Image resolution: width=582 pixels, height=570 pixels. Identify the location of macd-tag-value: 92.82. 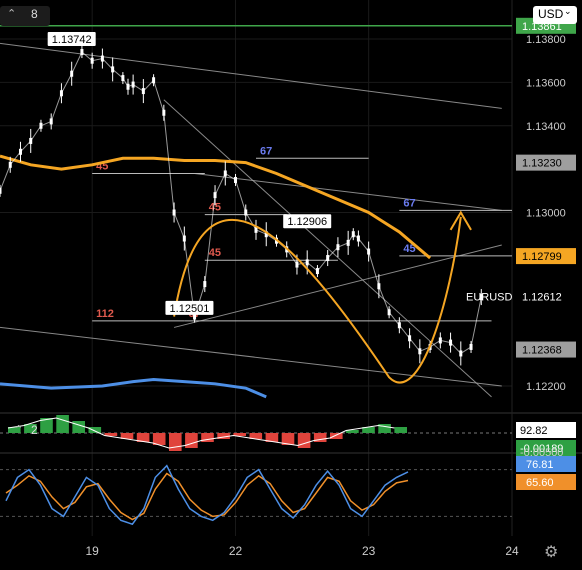
(534, 431).